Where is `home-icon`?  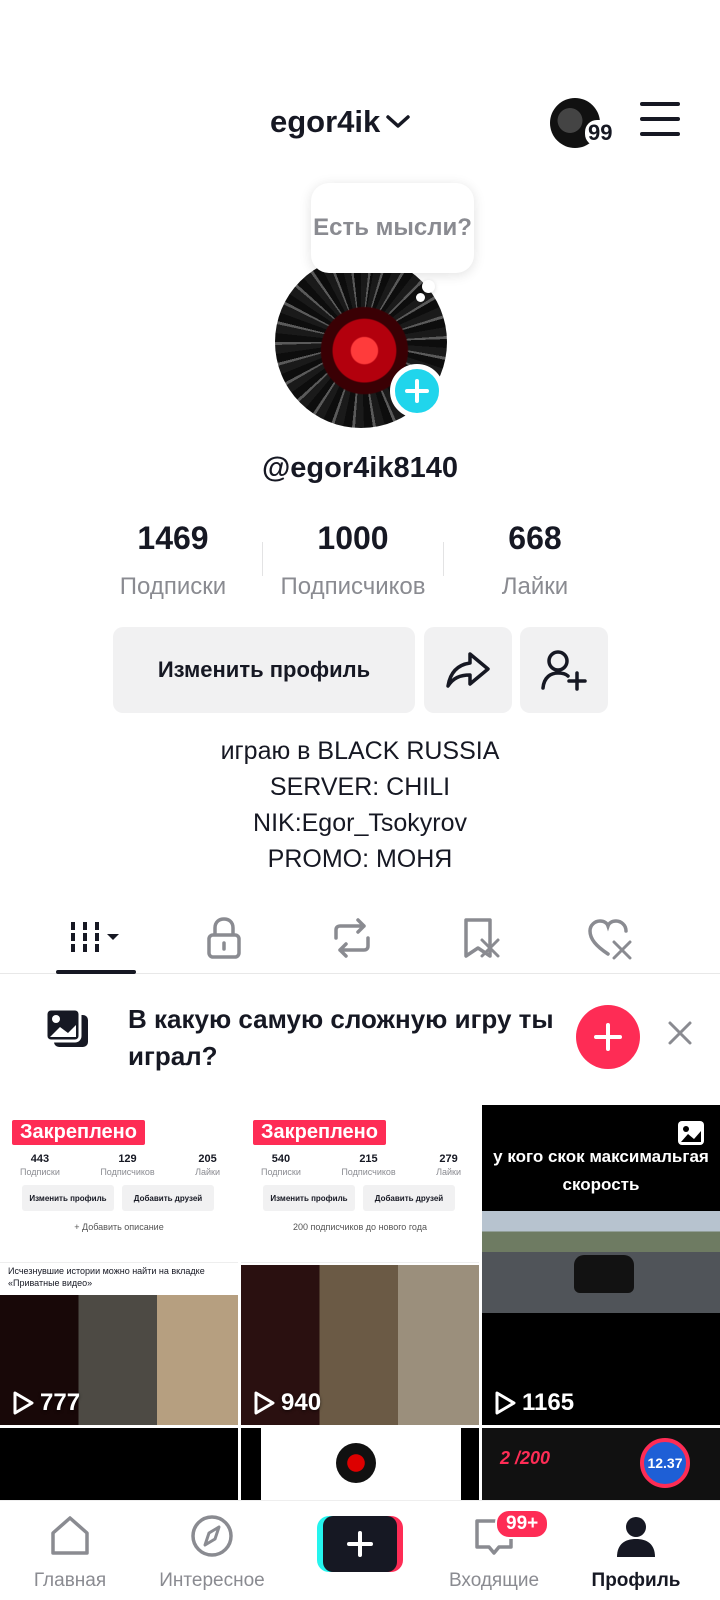
home-icon is located at coordinates (70, 1535).